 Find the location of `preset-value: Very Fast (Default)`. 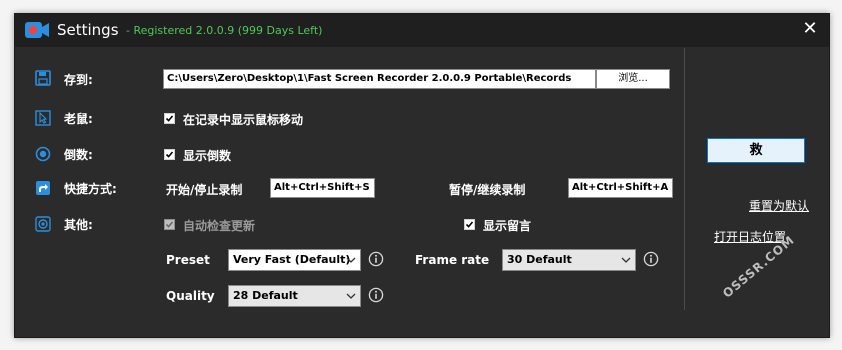

preset-value: Very Fast (Default) is located at coordinates (292, 259).